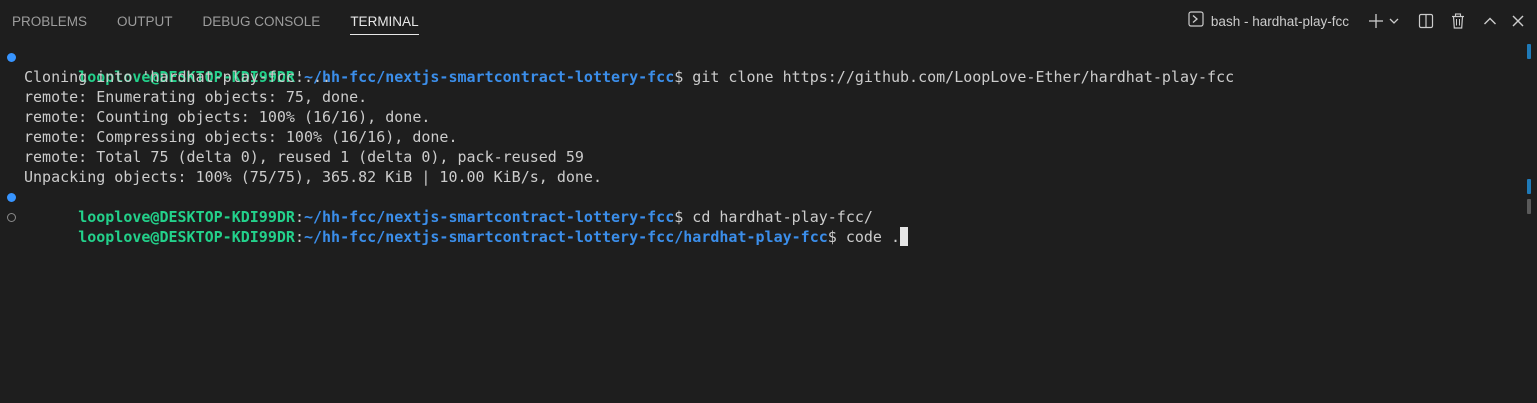 This screenshot has width=1537, height=403. What do you see at coordinates (1490, 21) in the screenshot?
I see `chevron-up-icon` at bounding box center [1490, 21].